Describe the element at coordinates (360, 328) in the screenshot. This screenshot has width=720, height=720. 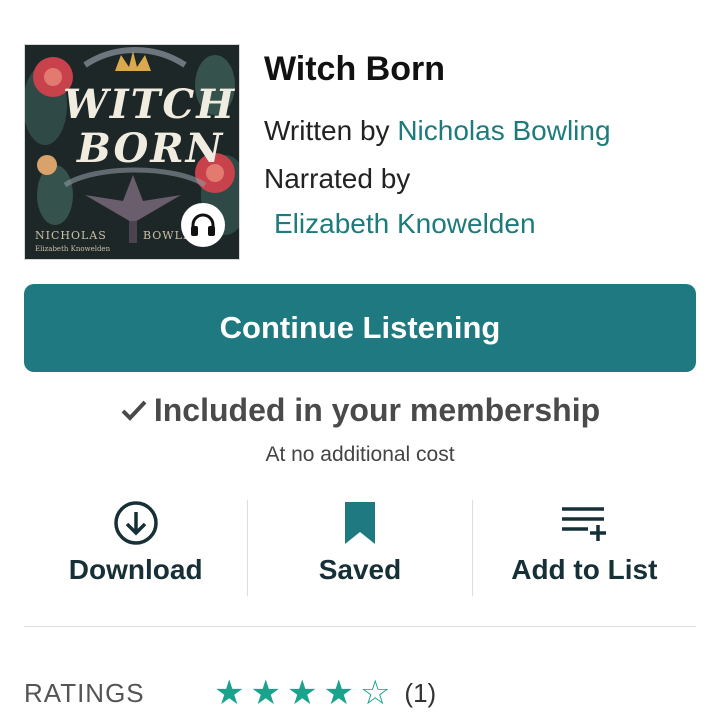
I see `continue-listening-button: Continue Listening` at that location.